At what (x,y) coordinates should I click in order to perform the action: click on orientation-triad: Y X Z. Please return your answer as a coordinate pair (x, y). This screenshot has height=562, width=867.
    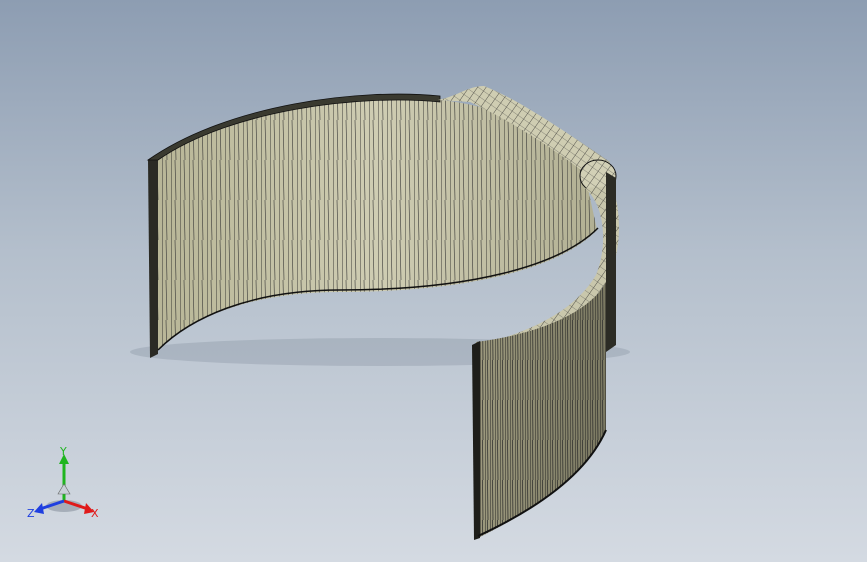
    Looking at the image, I should click on (65, 485).